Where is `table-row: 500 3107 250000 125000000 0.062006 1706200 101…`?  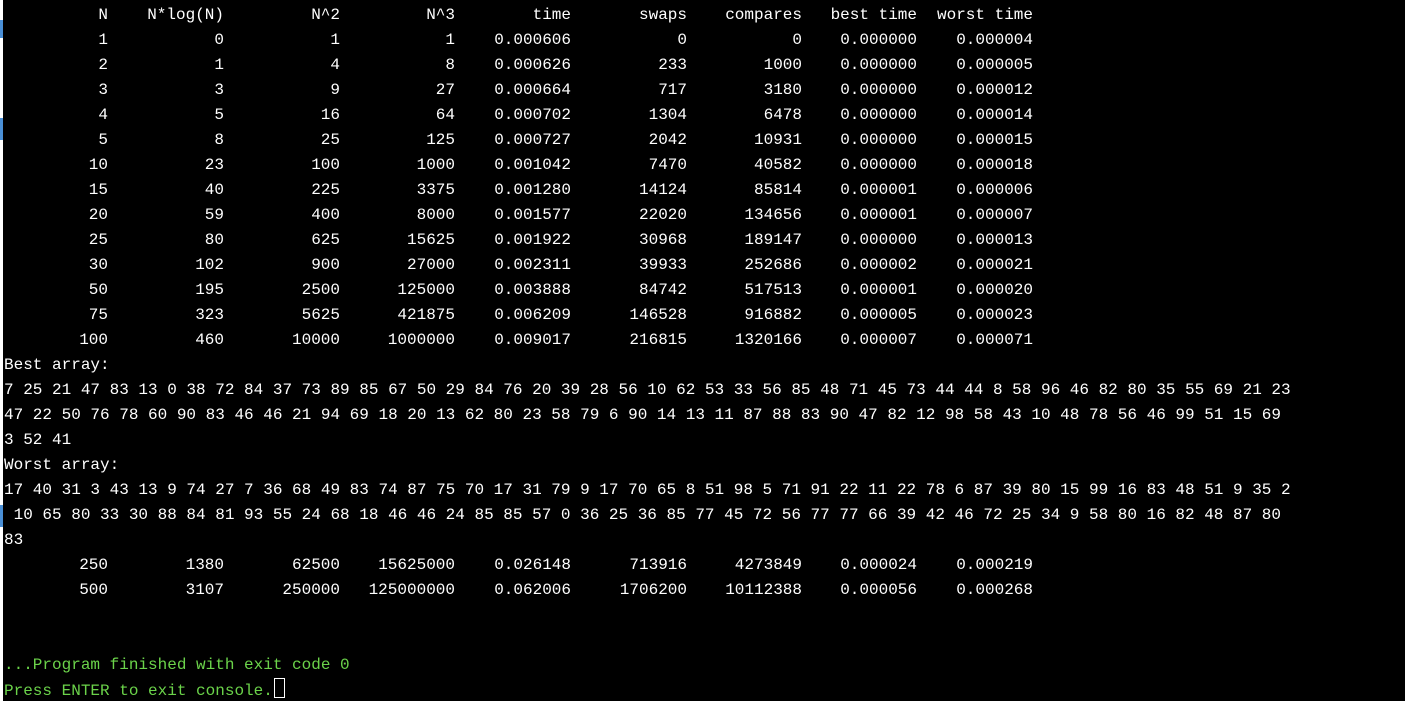
table-row: 500 3107 250000 125000000 0.062006 1706200 101… is located at coordinates (704, 590).